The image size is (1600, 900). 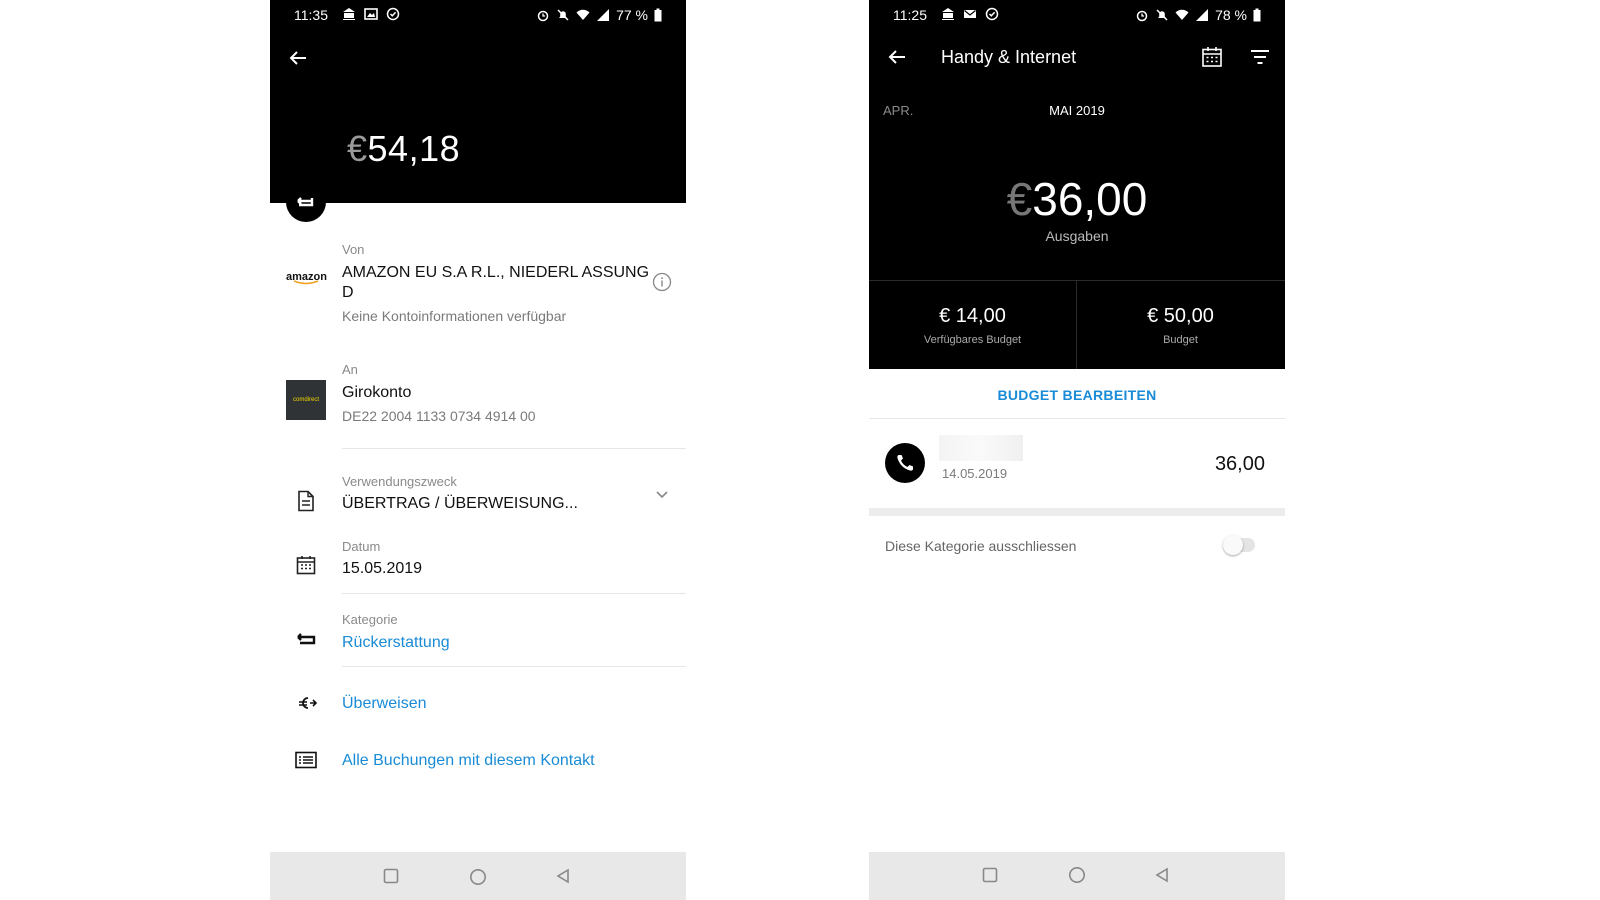 I want to click on list-icon, so click(x=306, y=760).